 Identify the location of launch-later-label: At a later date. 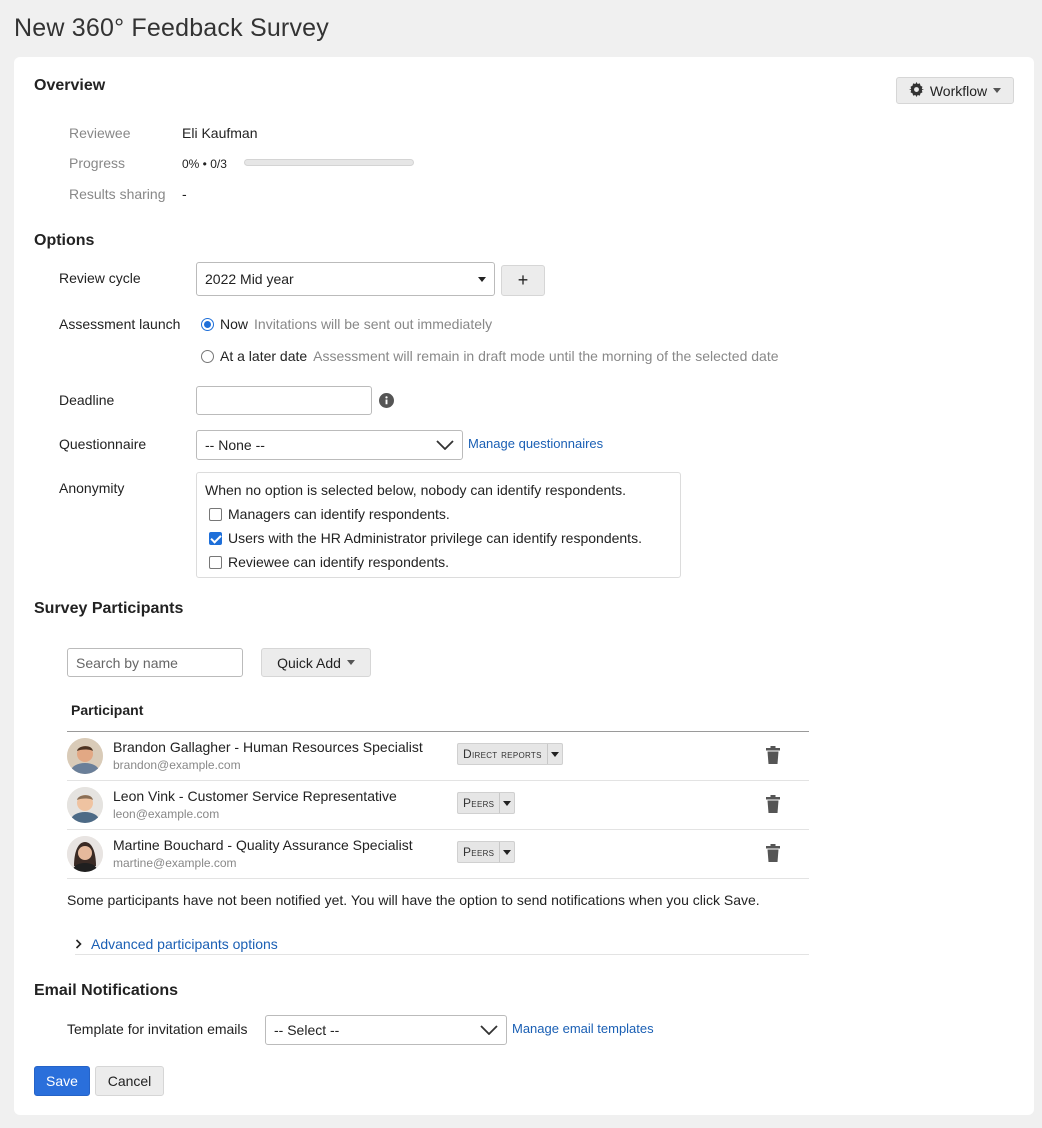
(264, 356).